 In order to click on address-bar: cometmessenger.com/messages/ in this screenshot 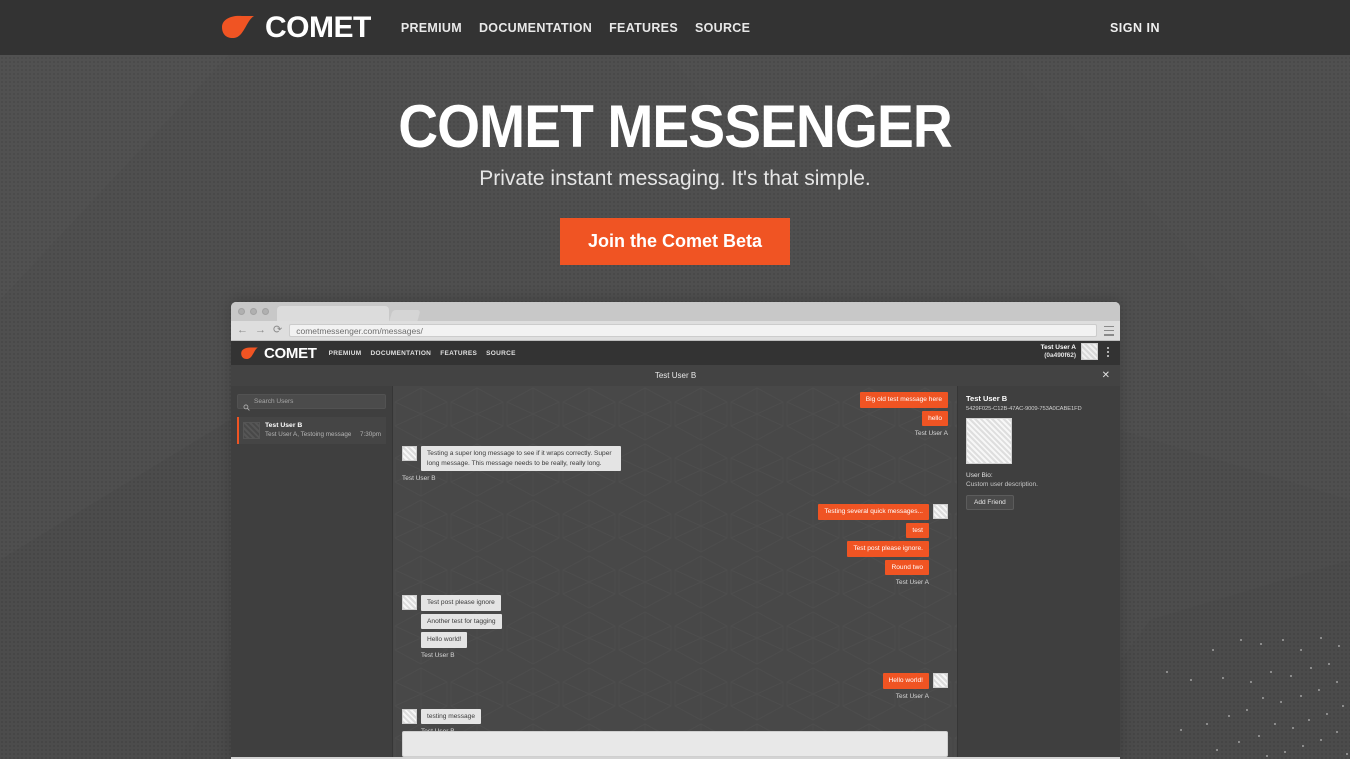, I will do `click(693, 330)`.